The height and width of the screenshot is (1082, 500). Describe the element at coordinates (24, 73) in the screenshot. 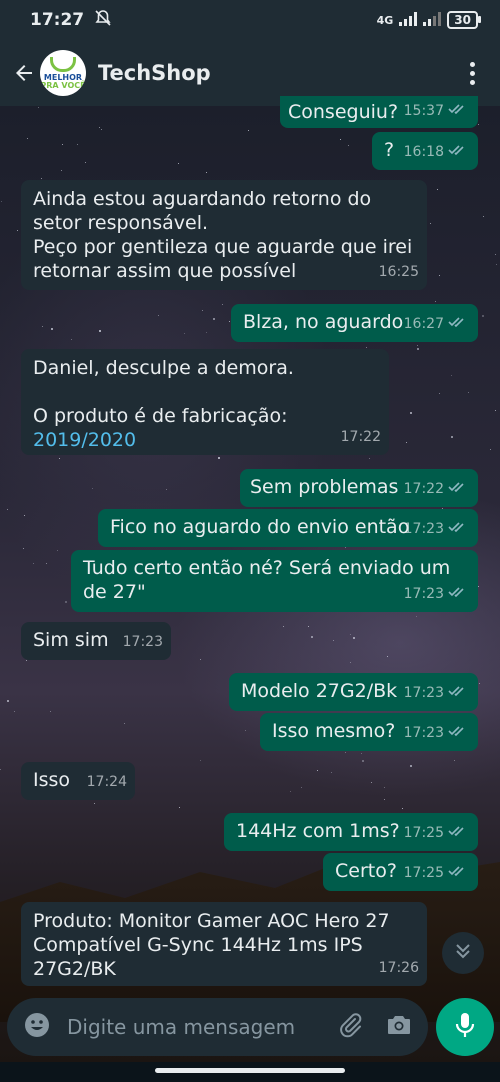

I see `back-arrow-icon` at that location.